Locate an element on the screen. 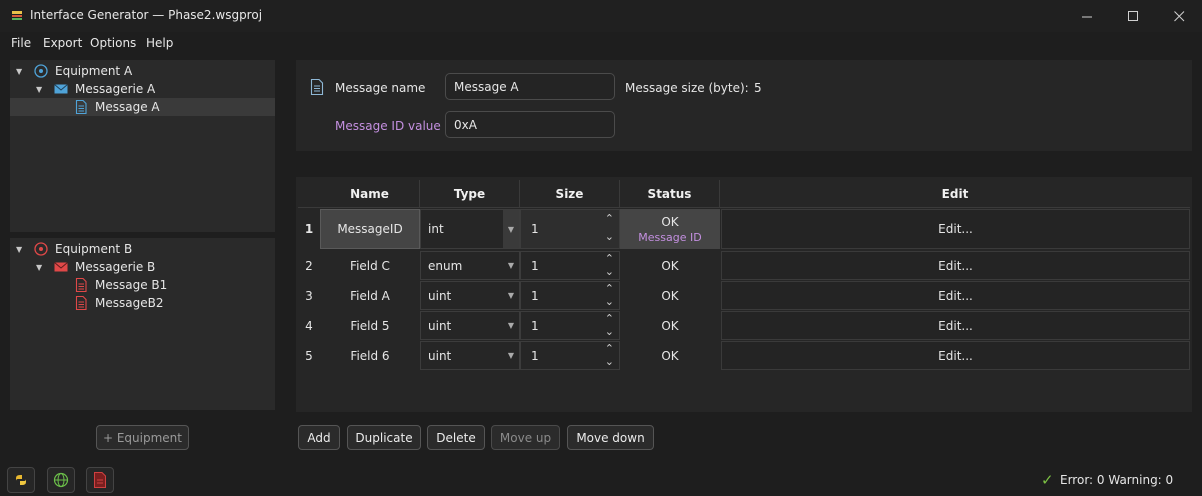 The height and width of the screenshot is (496, 1202). row-number: 3 is located at coordinates (309, 295).